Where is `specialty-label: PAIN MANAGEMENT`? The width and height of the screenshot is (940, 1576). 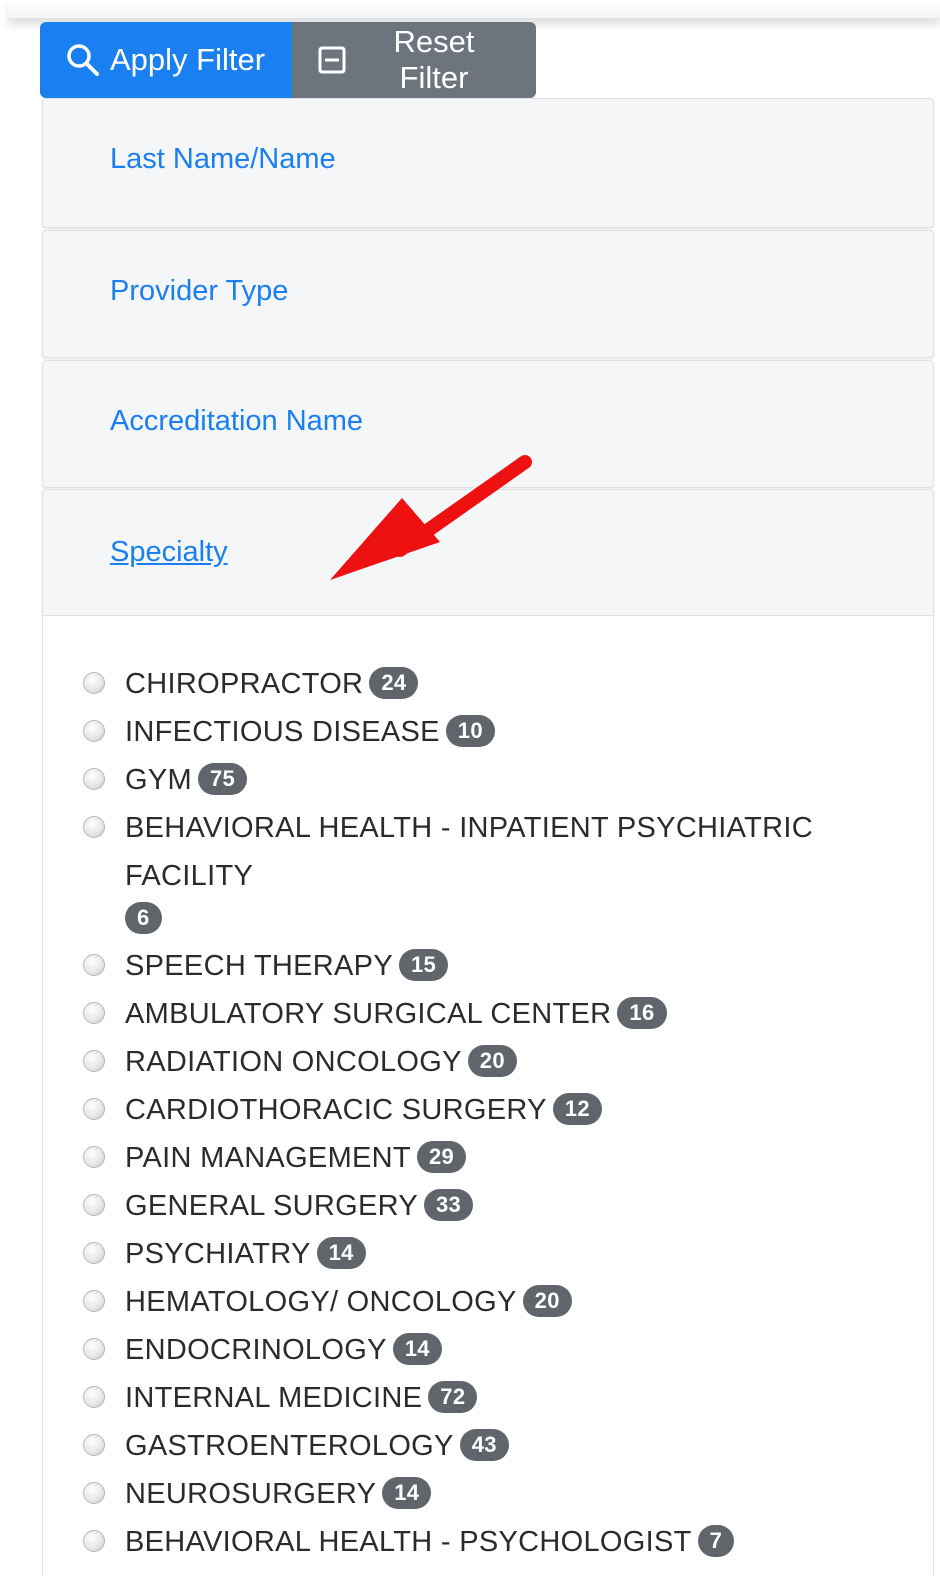
specialty-label: PAIN MANAGEMENT is located at coordinates (268, 1158).